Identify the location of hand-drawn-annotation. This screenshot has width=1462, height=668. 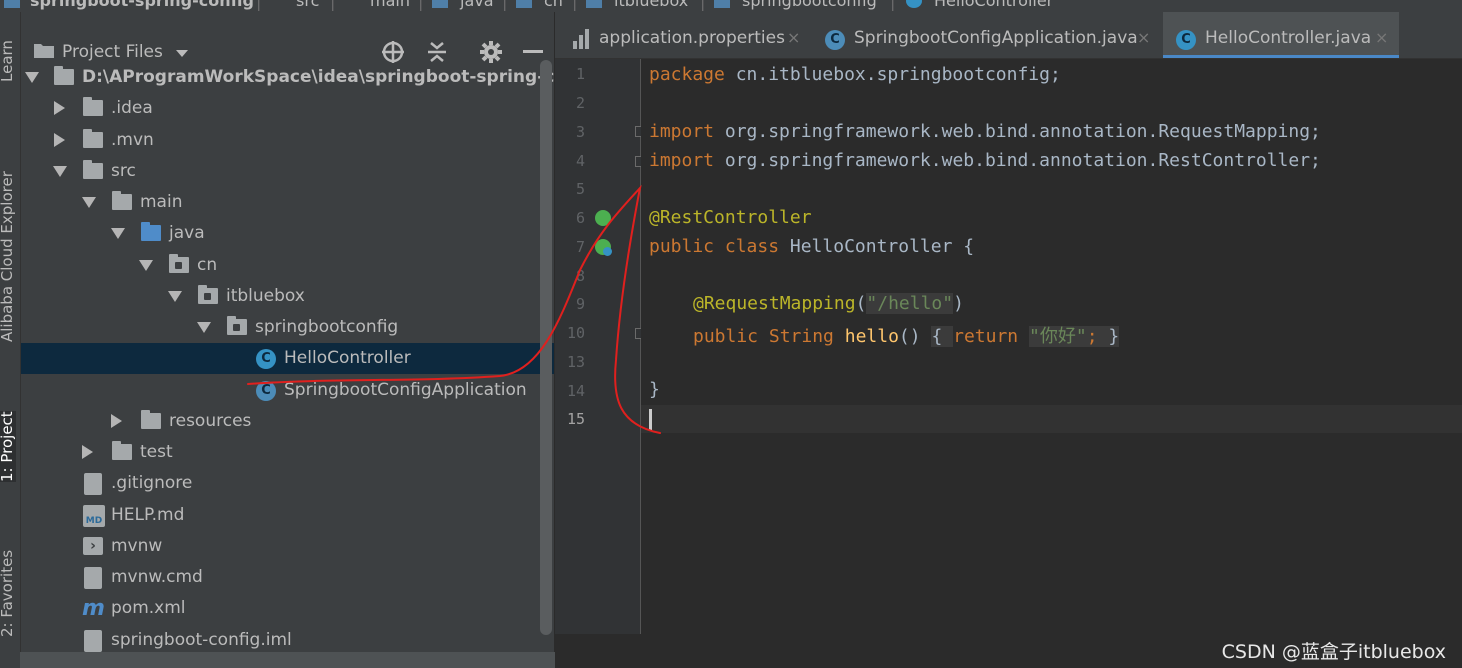
(454, 309).